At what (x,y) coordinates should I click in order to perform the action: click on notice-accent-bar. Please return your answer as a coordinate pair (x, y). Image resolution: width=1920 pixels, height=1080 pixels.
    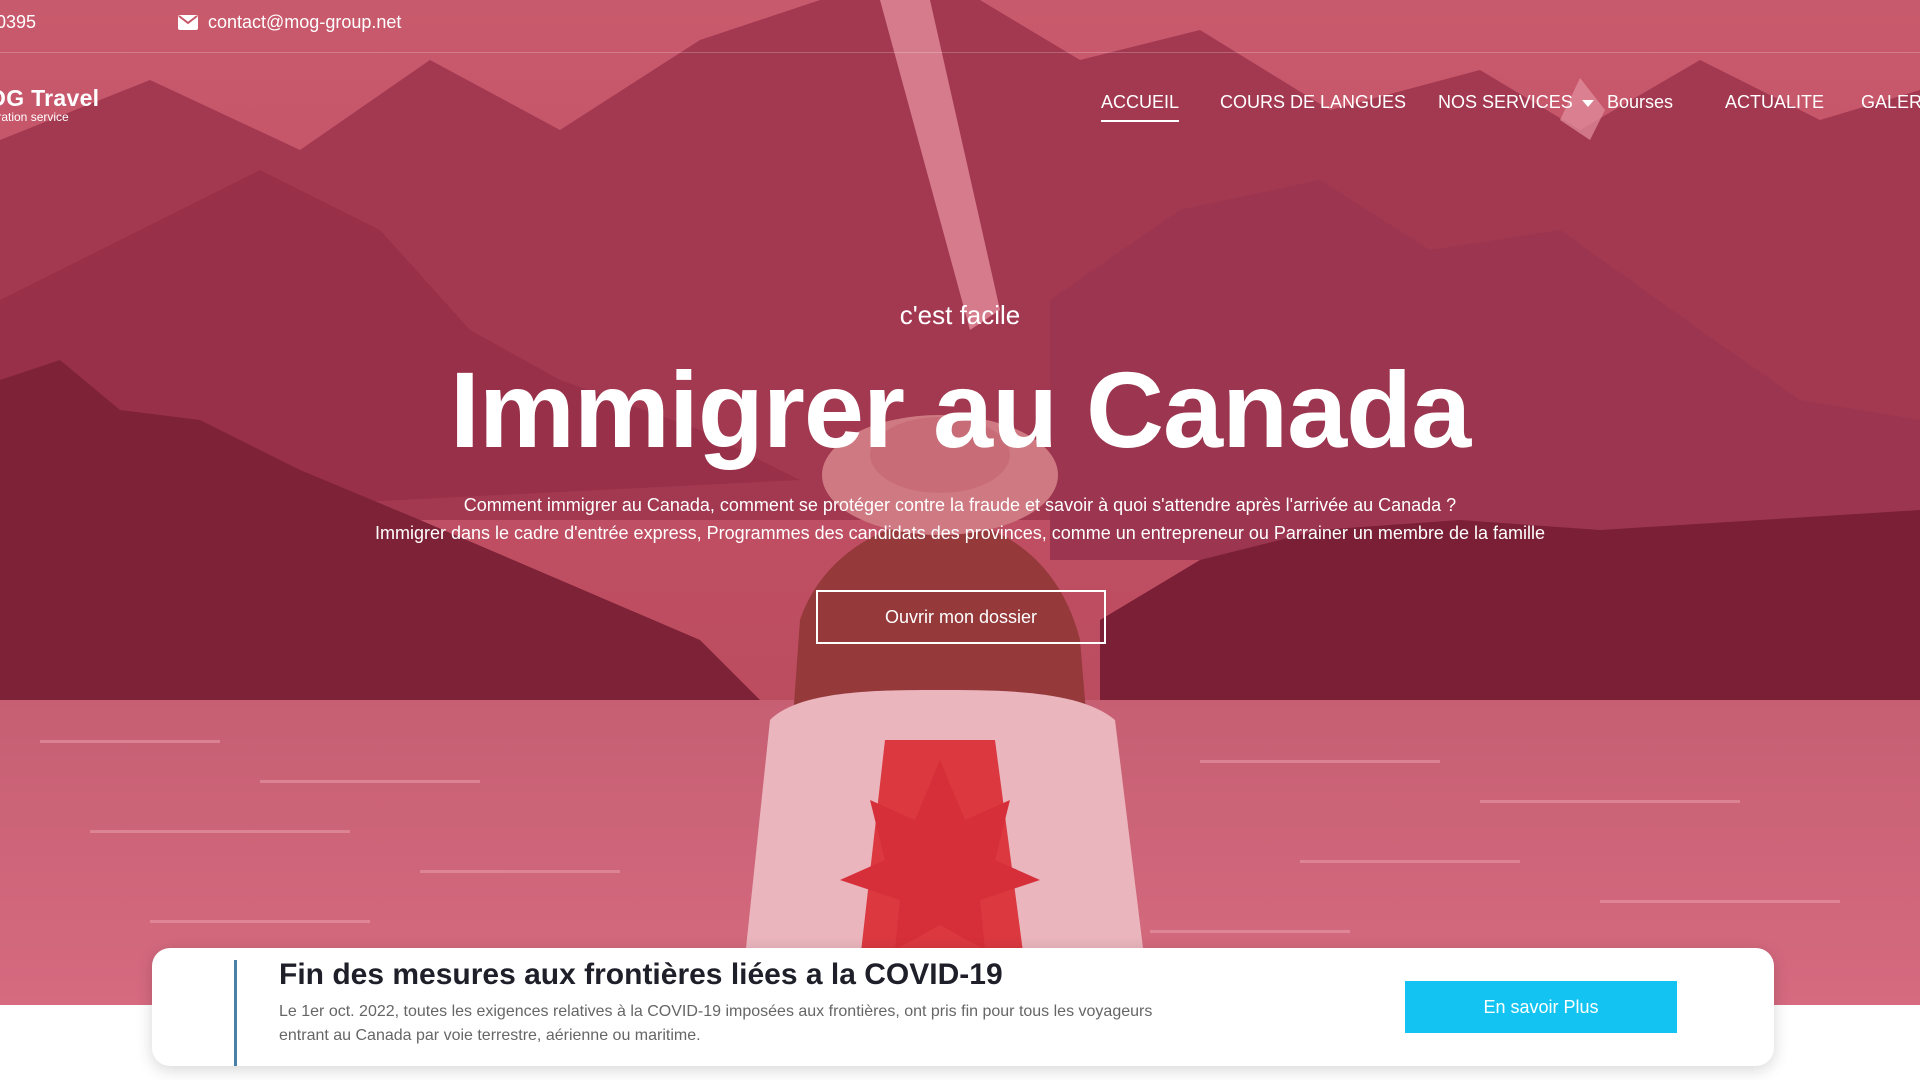
    Looking at the image, I should click on (235, 1013).